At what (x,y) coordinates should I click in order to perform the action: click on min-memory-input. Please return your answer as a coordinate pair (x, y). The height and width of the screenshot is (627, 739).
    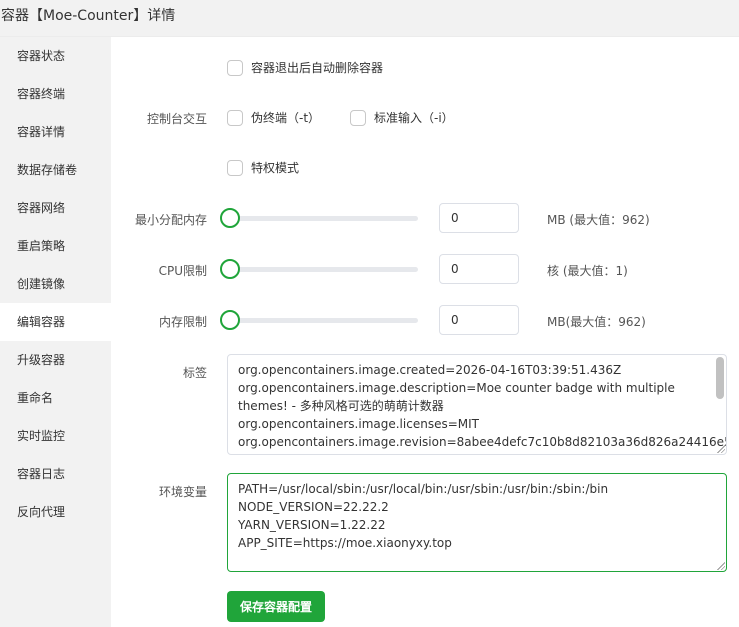
    Looking at the image, I should click on (479, 218).